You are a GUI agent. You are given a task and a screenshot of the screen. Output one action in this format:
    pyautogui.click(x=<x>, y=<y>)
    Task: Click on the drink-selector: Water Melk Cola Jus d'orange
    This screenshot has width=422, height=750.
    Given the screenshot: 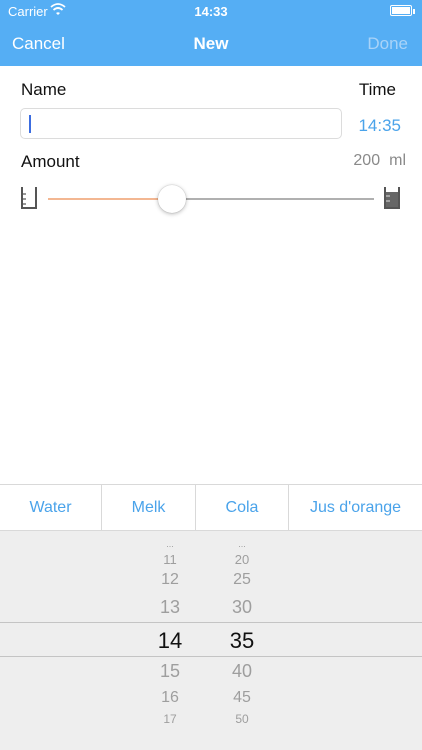 What is the action you would take?
    pyautogui.click(x=211, y=507)
    